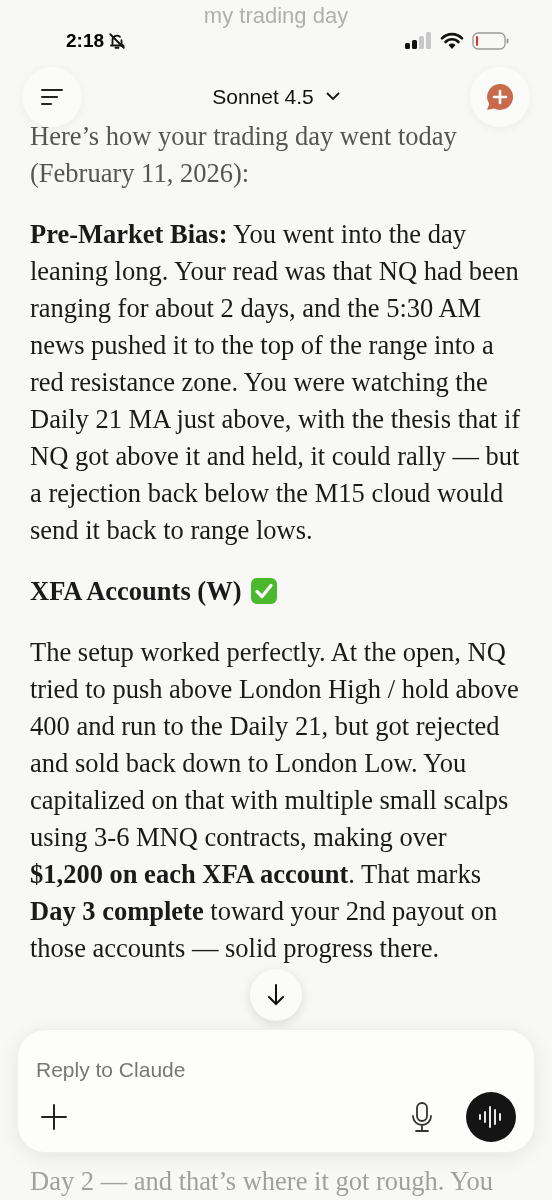 This screenshot has height=1200, width=552. Describe the element at coordinates (332, 97) in the screenshot. I see `chevron-down-icon` at that location.